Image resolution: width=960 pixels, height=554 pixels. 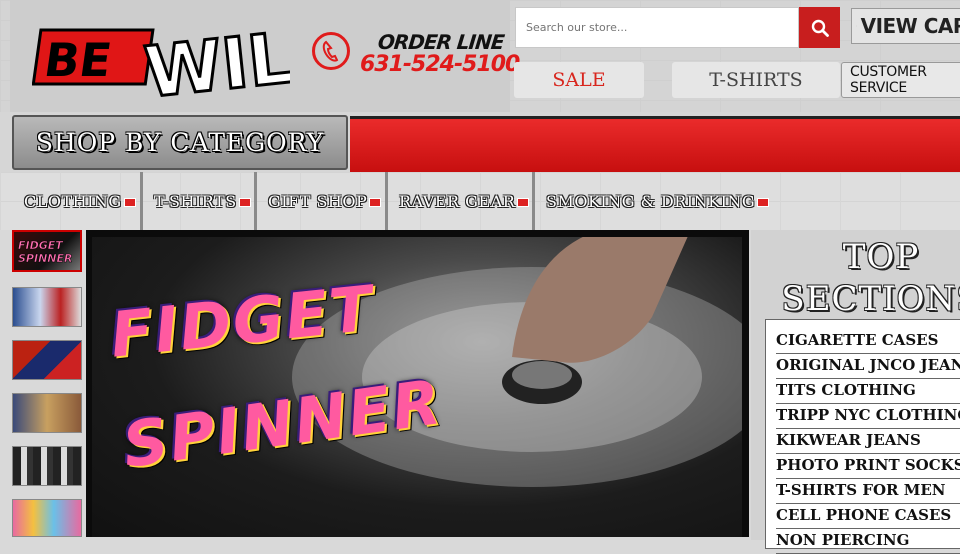 What do you see at coordinates (73, 201) in the screenshot?
I see `menu-label: CLOTHING` at bounding box center [73, 201].